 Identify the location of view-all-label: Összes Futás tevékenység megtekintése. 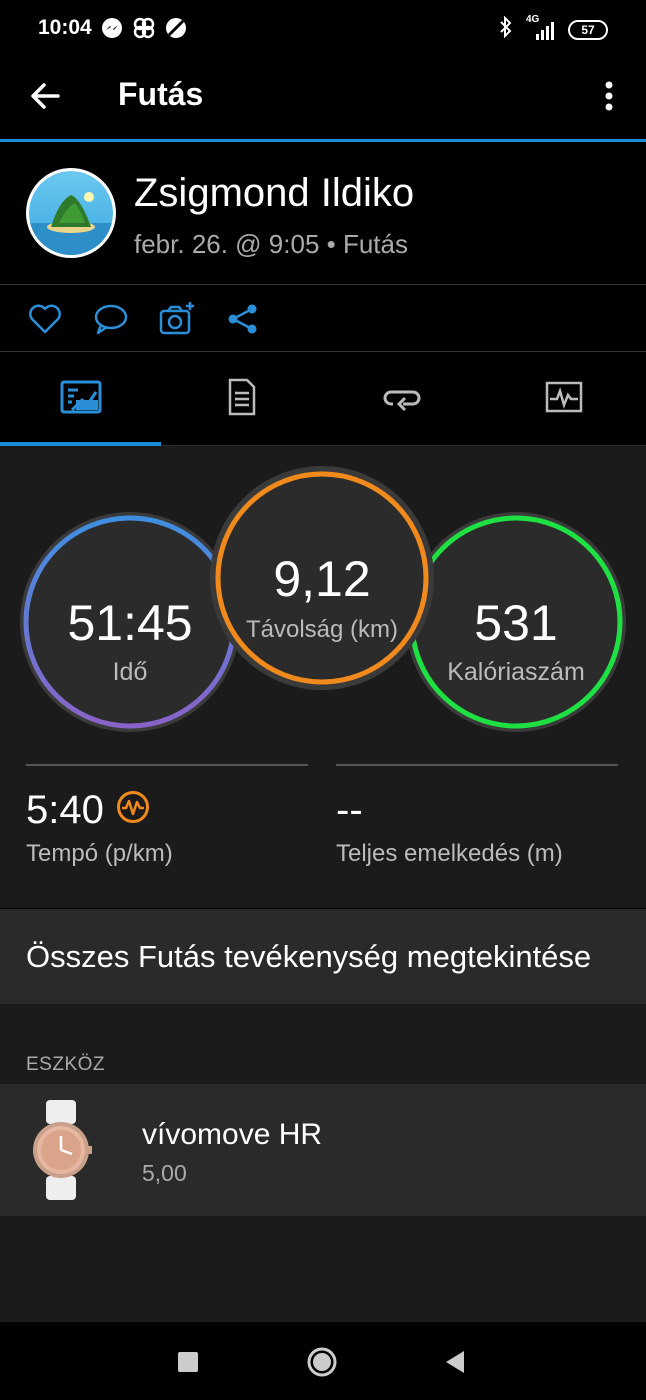
(309, 956).